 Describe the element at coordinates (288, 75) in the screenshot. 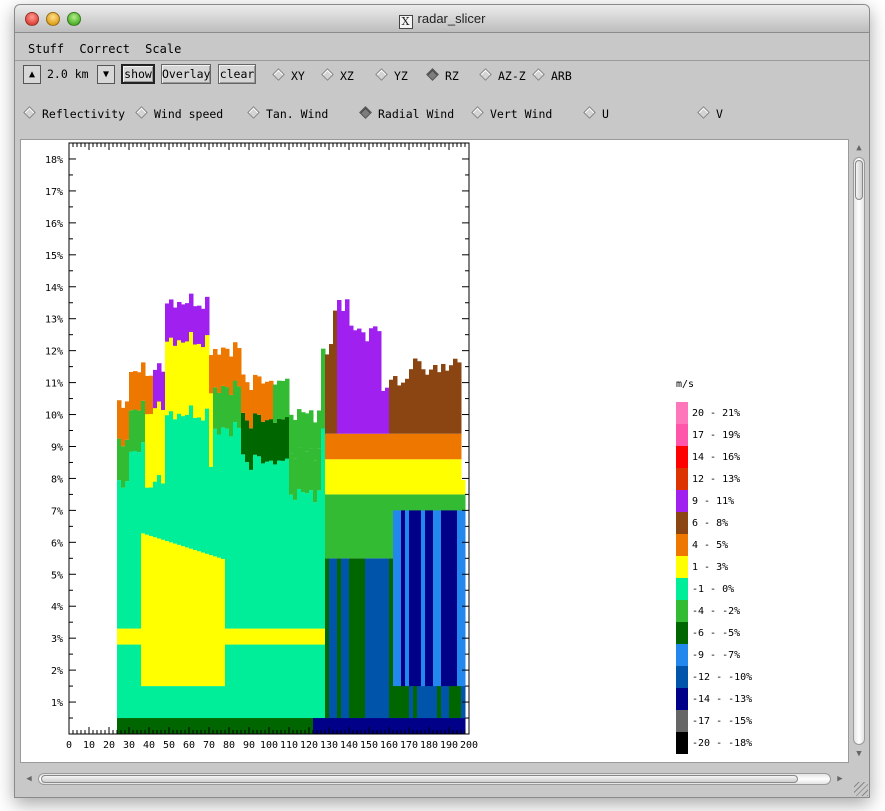

I see `view-xy-radio: XY` at that location.